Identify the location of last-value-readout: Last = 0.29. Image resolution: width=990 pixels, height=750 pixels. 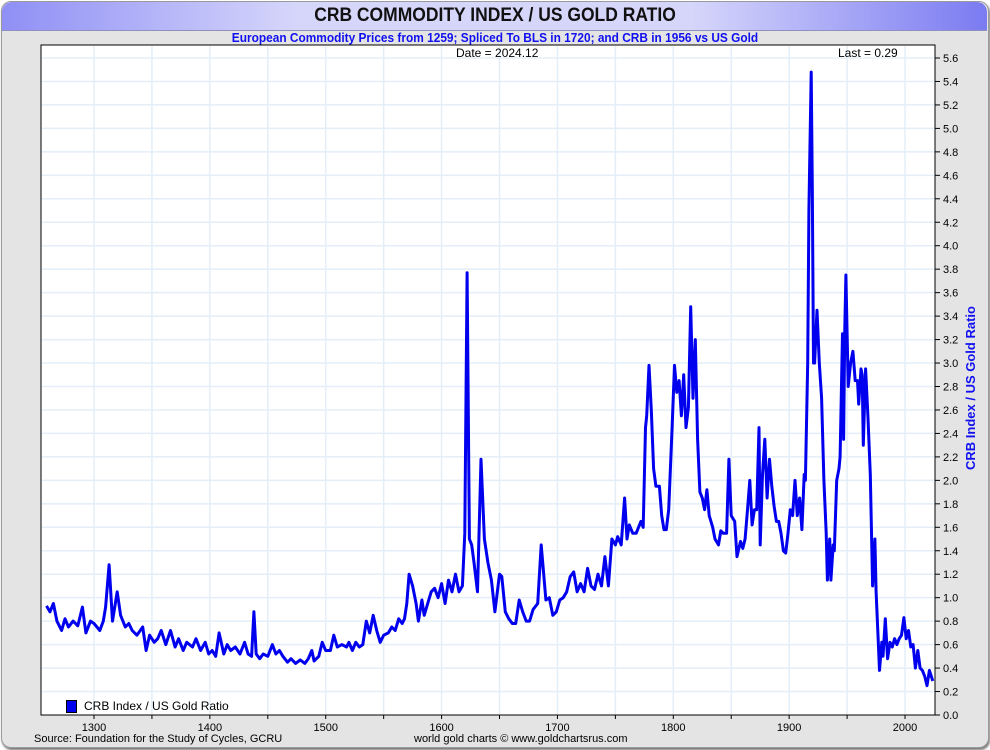
(868, 53).